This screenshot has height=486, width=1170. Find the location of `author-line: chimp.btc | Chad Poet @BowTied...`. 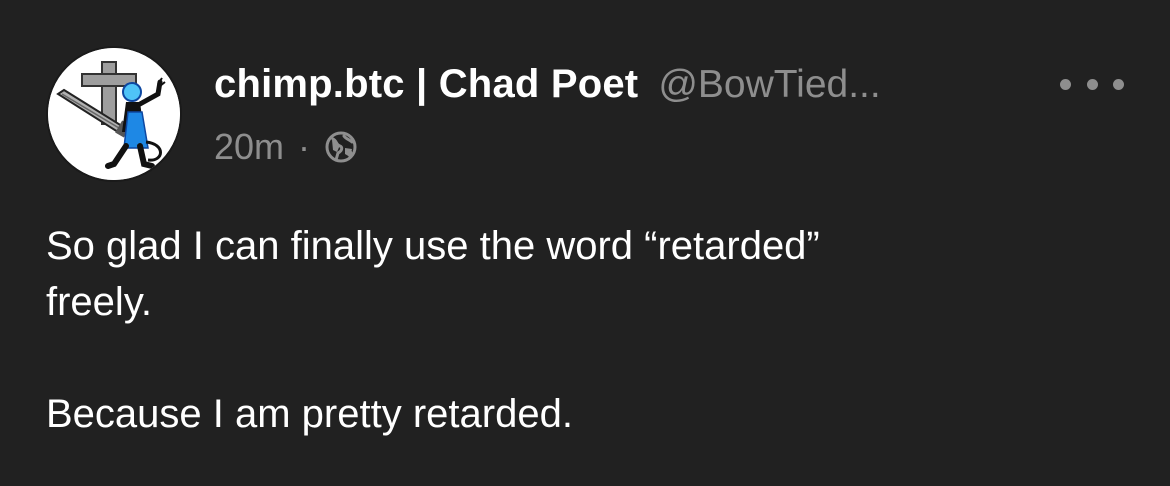

author-line: chimp.btc | Chad Poet @BowTied... is located at coordinates (547, 90).